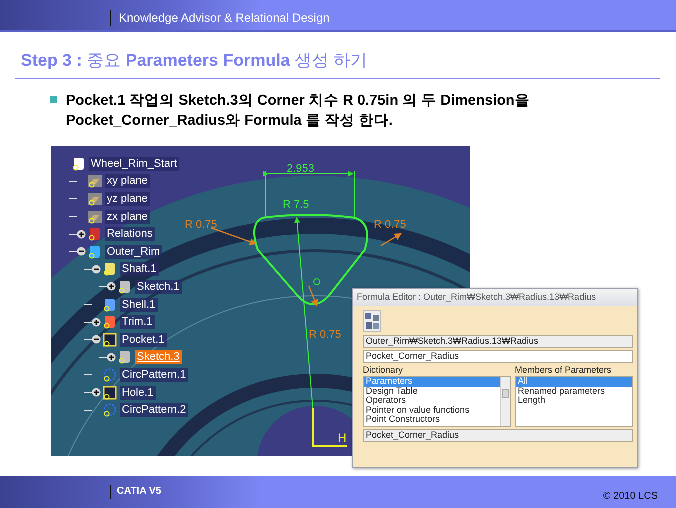  What do you see at coordinates (574, 391) in the screenshot?
I see `list-item: Renamed parameters` at bounding box center [574, 391].